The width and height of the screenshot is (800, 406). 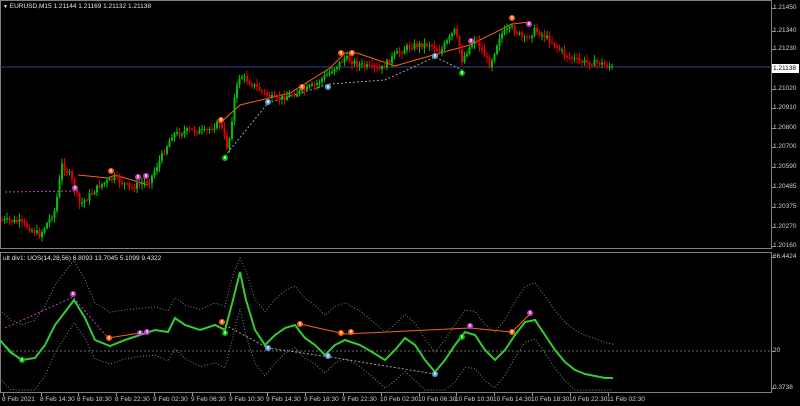 I want to click on time-axis-label: 9 Feb 14:30, so click(x=283, y=399).